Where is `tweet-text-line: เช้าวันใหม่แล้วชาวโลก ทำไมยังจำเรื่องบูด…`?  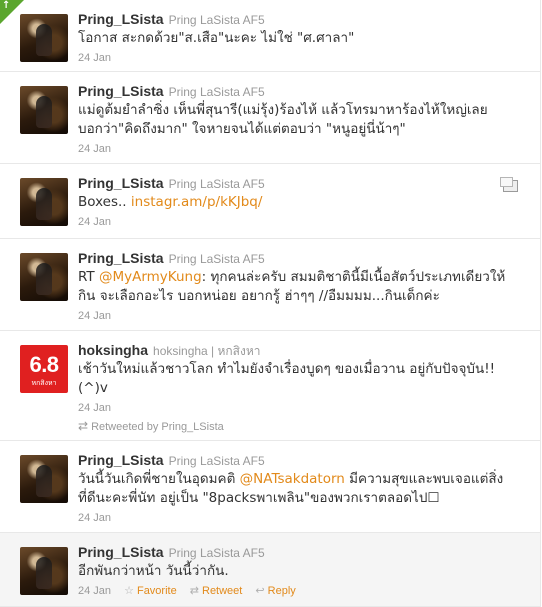 tweet-text-line: เช้าวันใหม่แล้วชาวโลก ทำไมยังจำเรื่องบูด… is located at coordinates (287, 369).